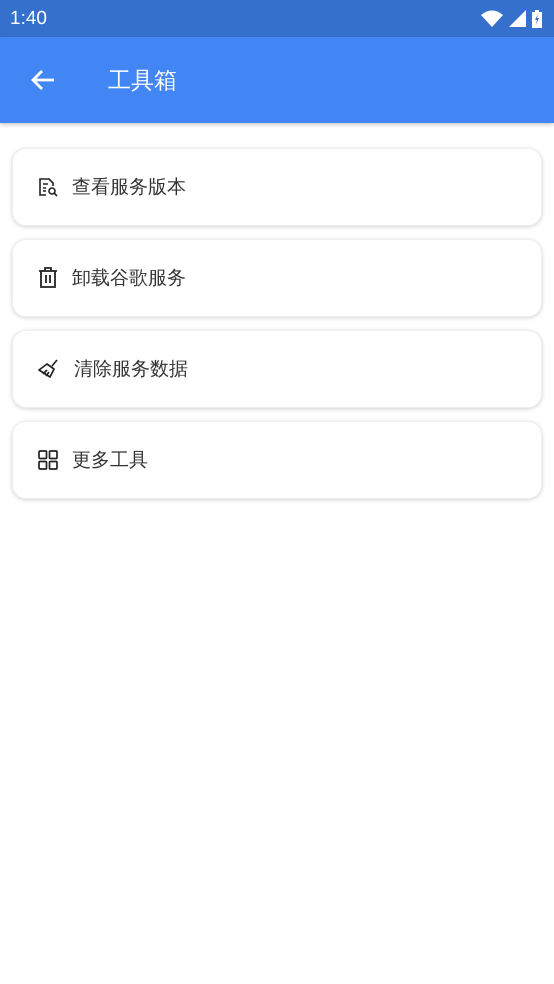 The image size is (554, 984). Describe the element at coordinates (48, 278) in the screenshot. I see `trash-icon` at that location.